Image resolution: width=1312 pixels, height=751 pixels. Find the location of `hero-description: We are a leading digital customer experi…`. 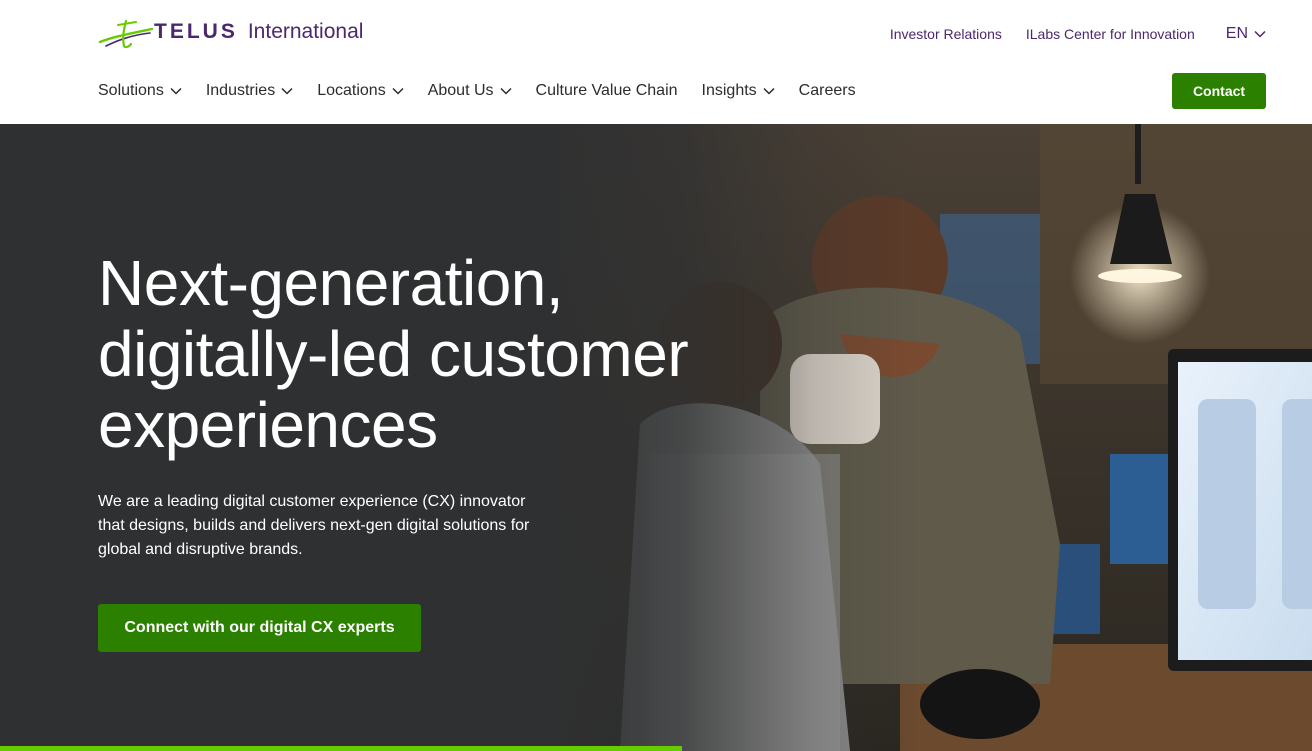

hero-description: We are a leading digital customer experi… is located at coordinates (338, 526).